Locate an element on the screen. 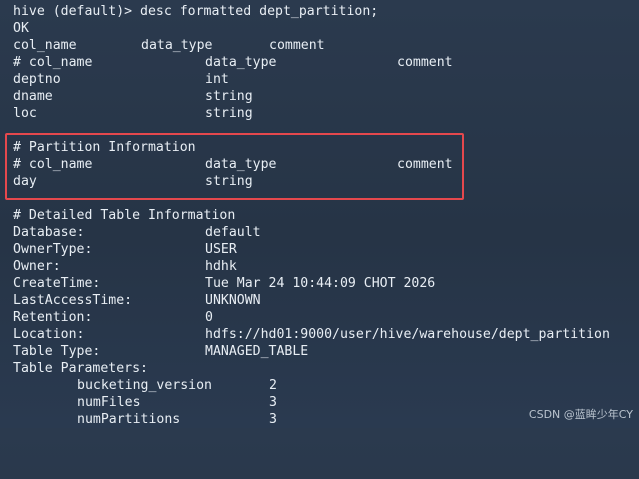 This screenshot has height=479, width=639. detail-row: Database: default is located at coordinates (137, 232).